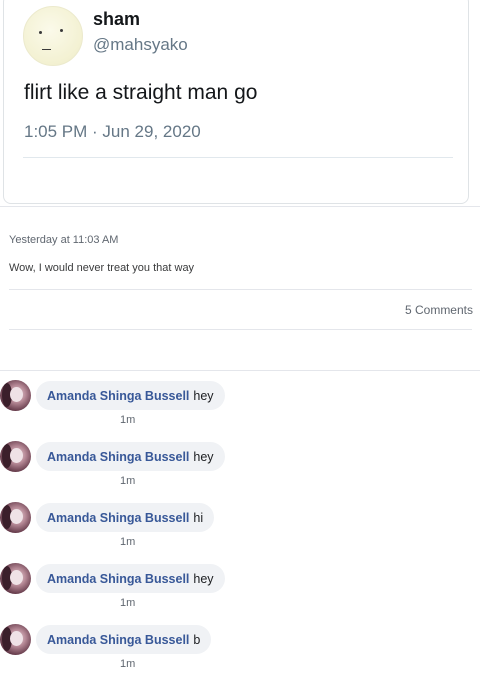 The height and width of the screenshot is (684, 480). Describe the element at coordinates (240, 370) in the screenshot. I see `comments-divider` at that location.